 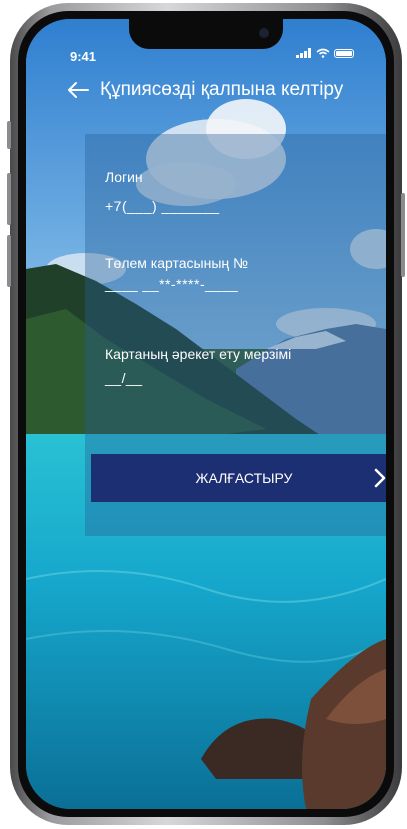 I want to click on arrow-left-icon, so click(x=78, y=90).